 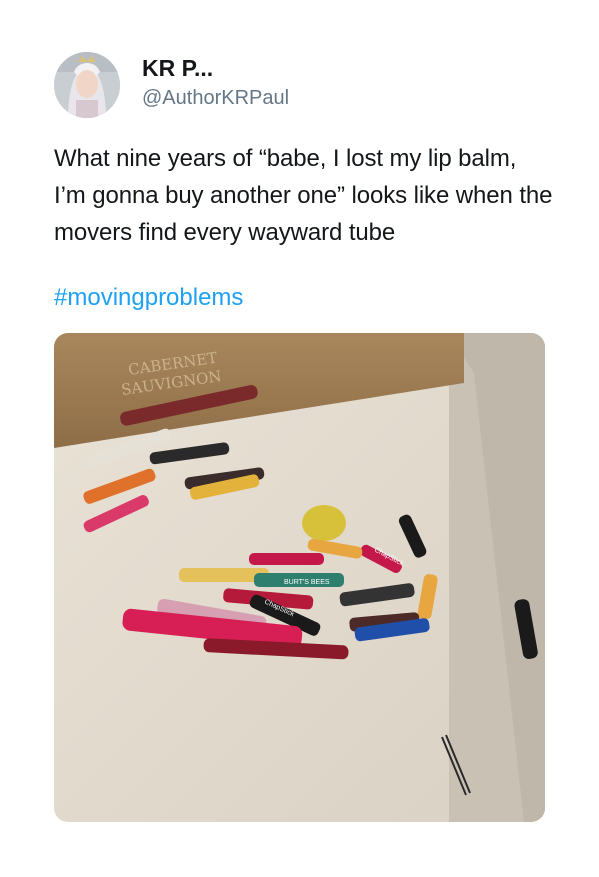 What do you see at coordinates (215, 98) in the screenshot?
I see `user-handle: @AuthorKRPaul` at bounding box center [215, 98].